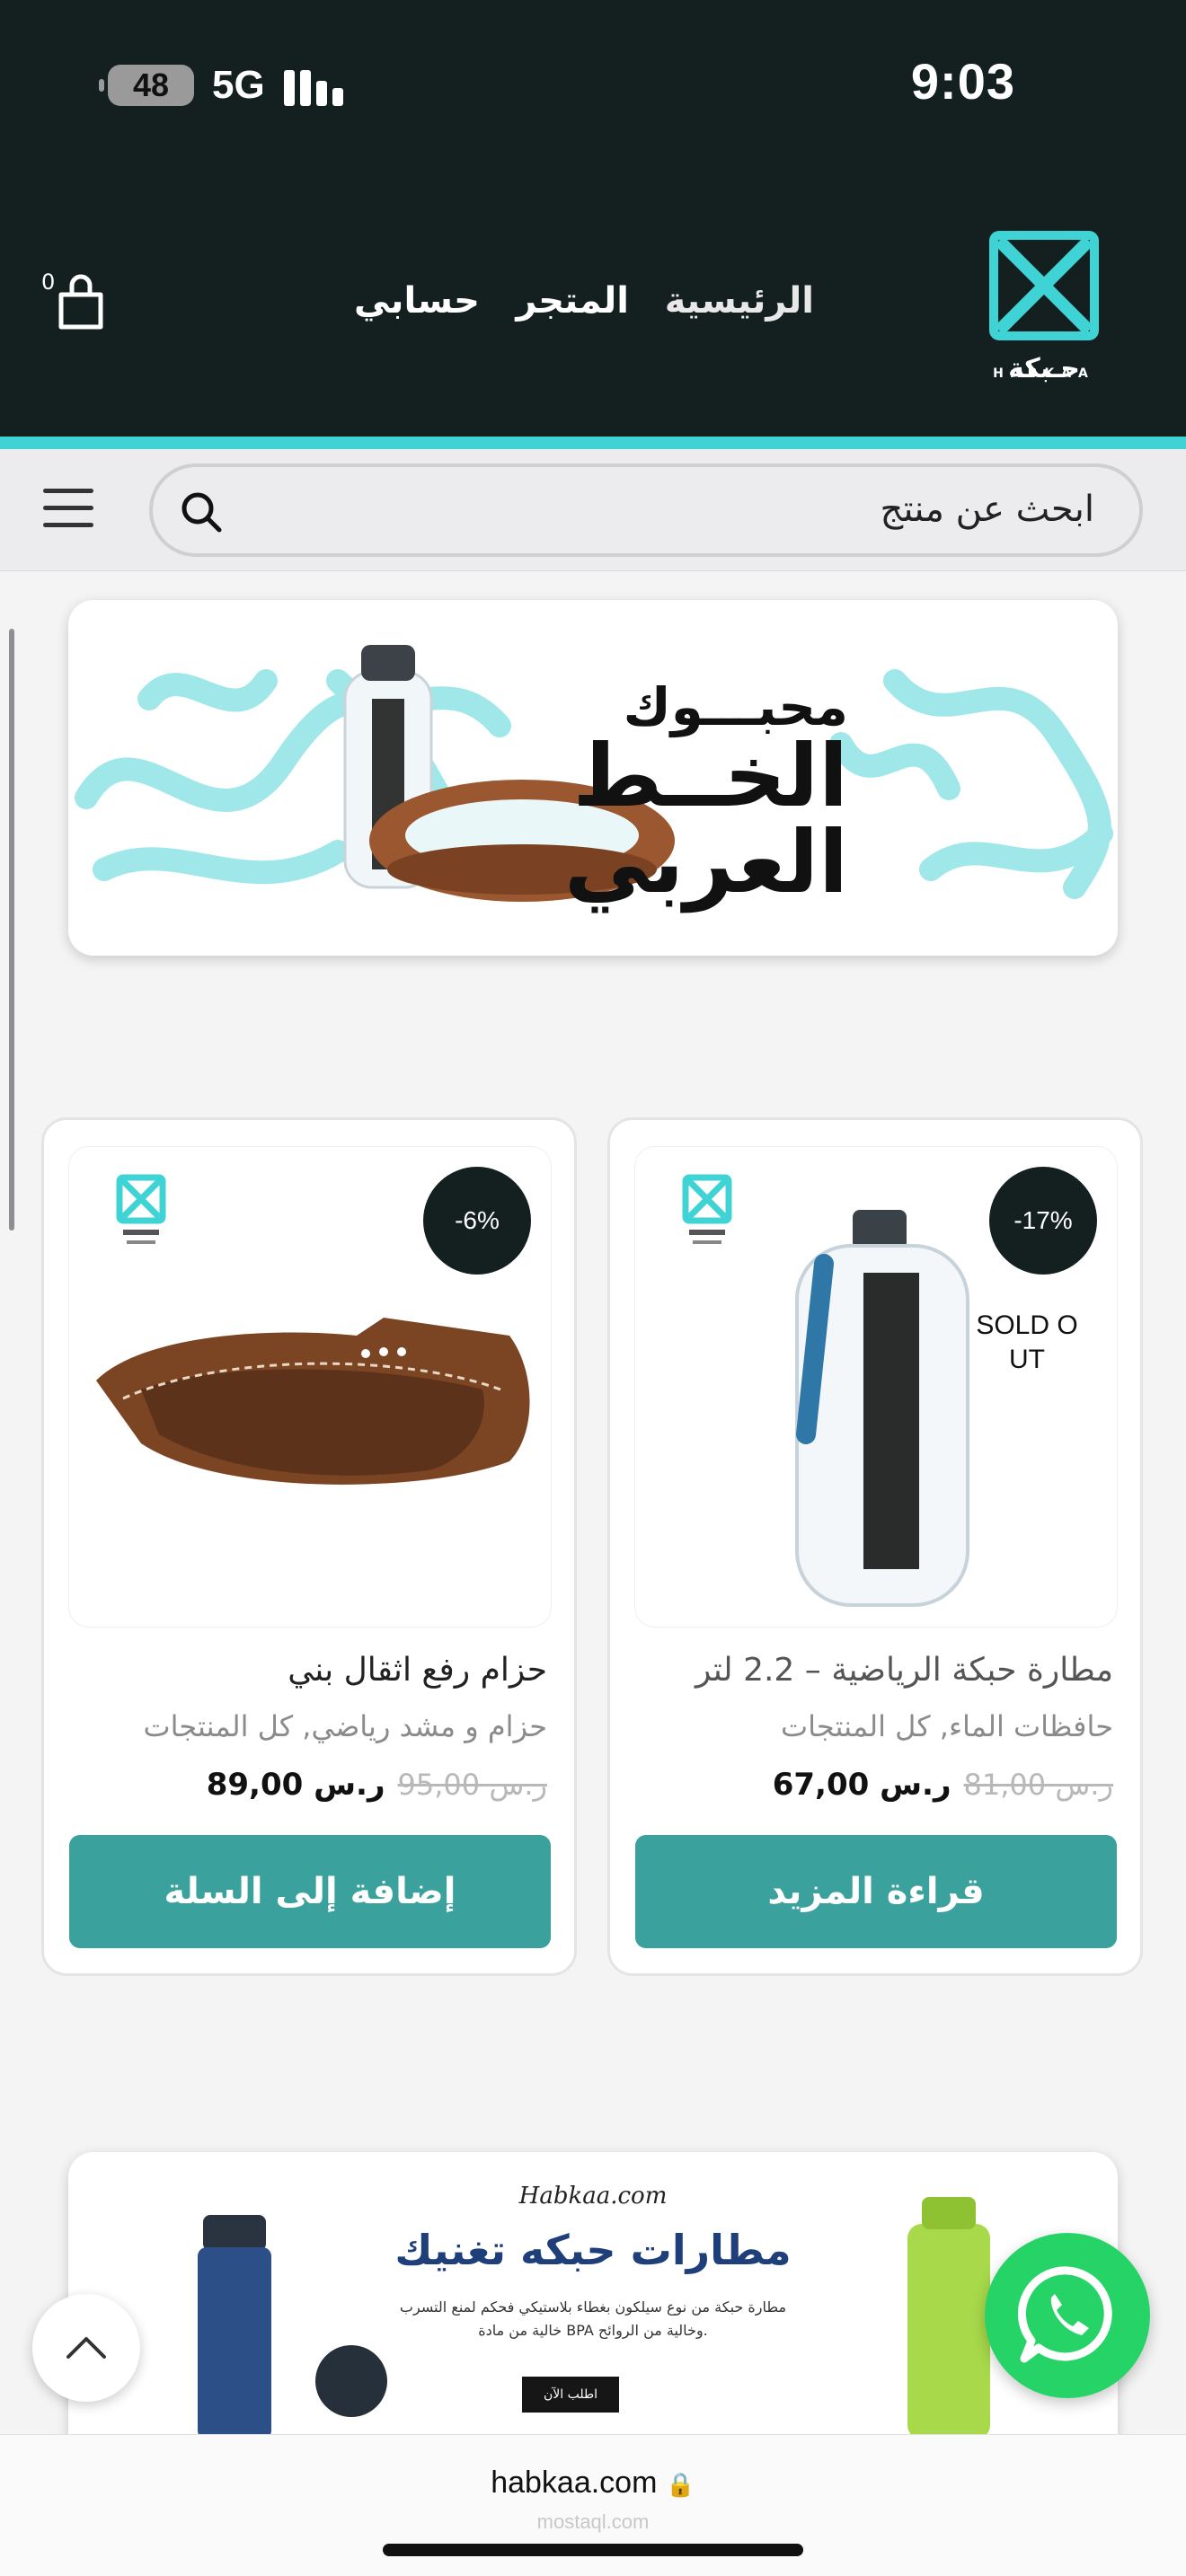 This screenshot has width=1186, height=2576. Describe the element at coordinates (1038, 1785) in the screenshot. I see `price-original: 81,00 ر.س` at that location.